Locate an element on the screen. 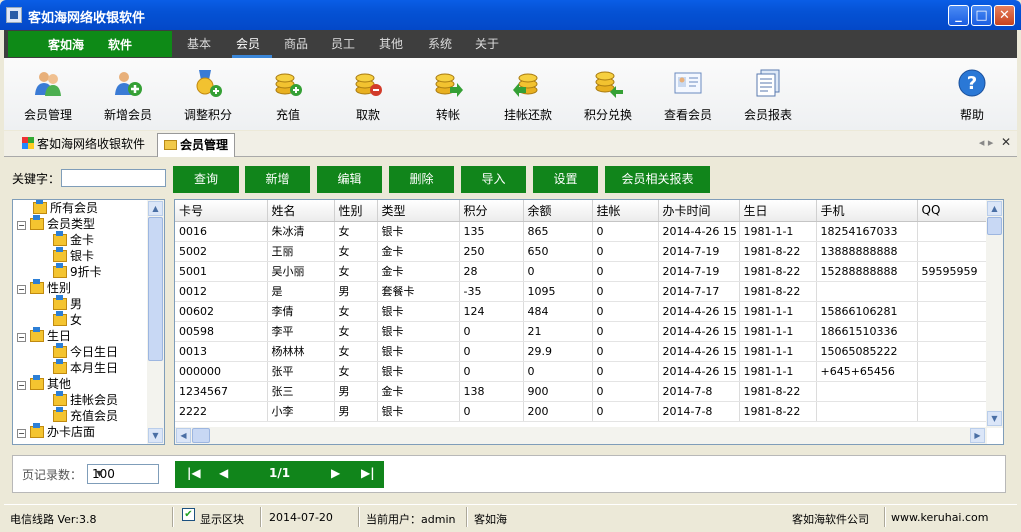 The width and height of the screenshot is (1021, 532). column-header: QQ is located at coordinates (954, 211).